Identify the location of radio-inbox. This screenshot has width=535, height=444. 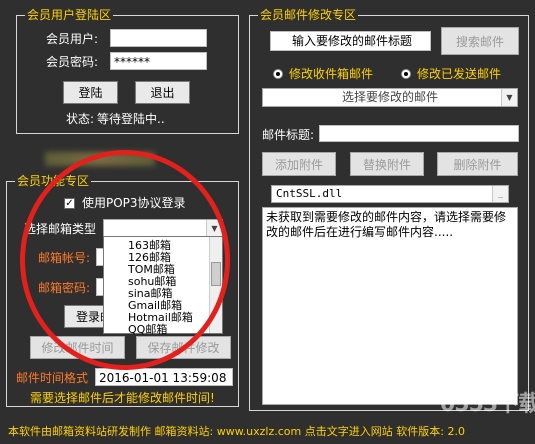
(278, 74).